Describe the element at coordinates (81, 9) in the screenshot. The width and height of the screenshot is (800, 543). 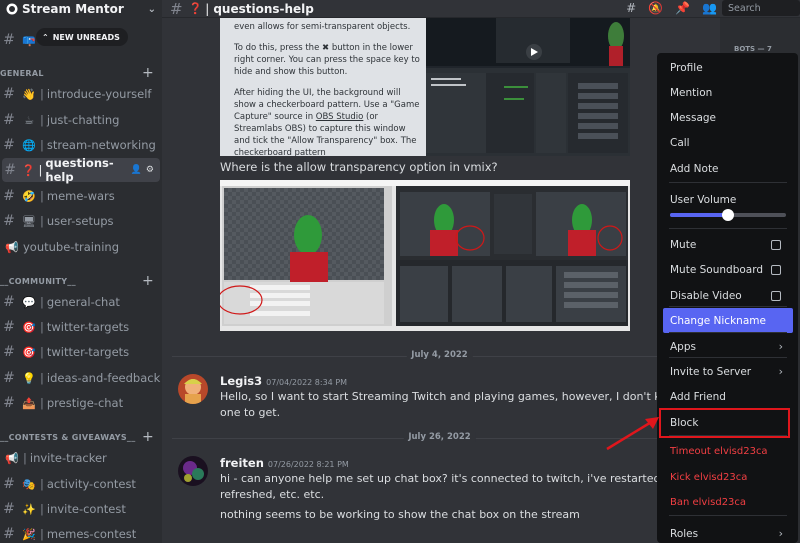
I see `server-header: Stream Mentor ⌄` at that location.